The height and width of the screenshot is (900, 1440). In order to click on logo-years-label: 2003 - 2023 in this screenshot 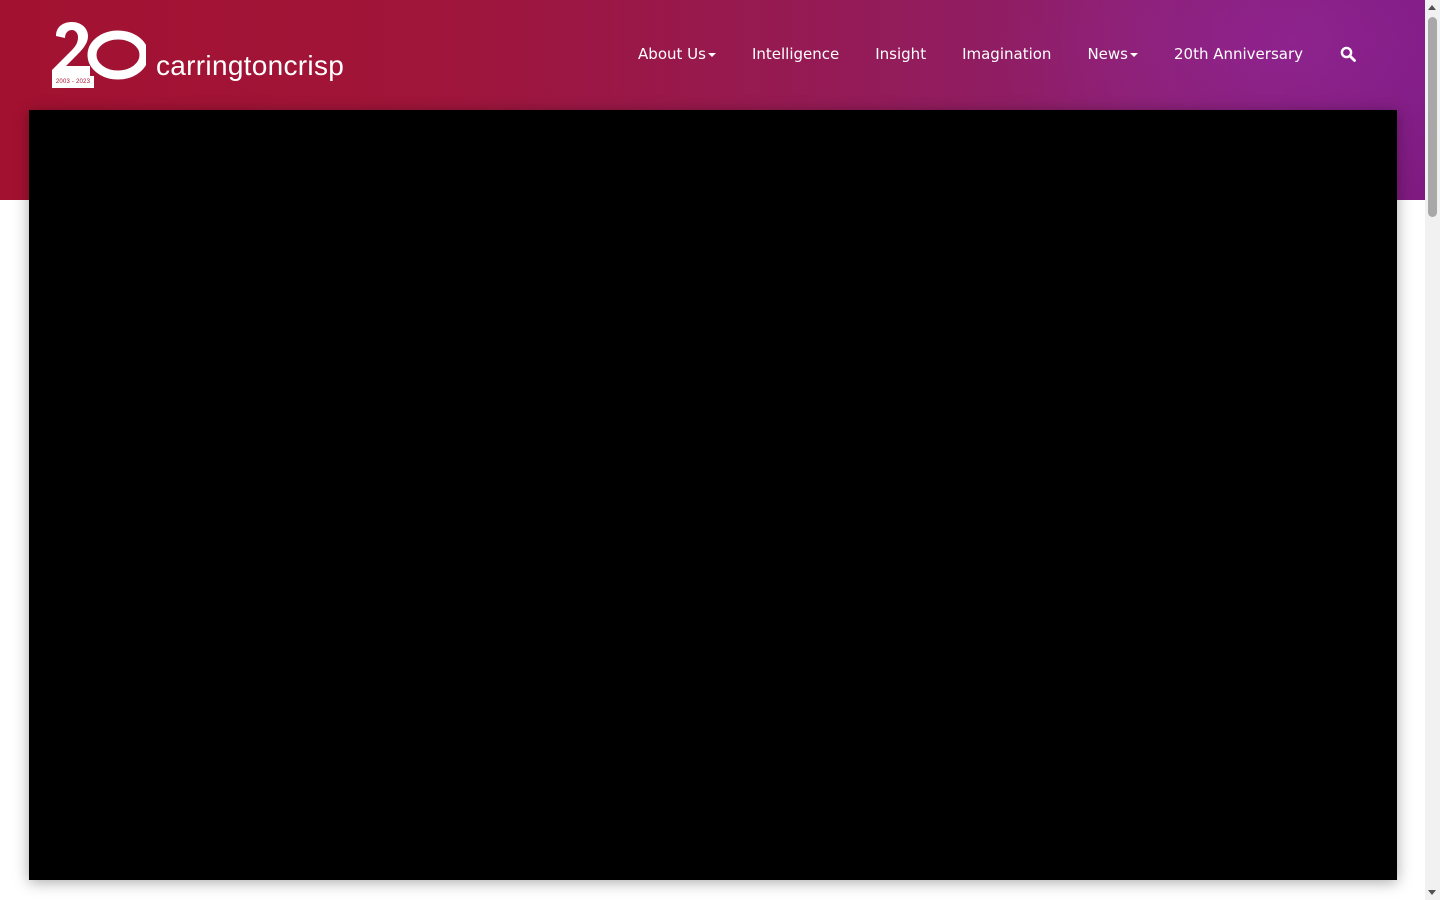, I will do `click(73, 82)`.